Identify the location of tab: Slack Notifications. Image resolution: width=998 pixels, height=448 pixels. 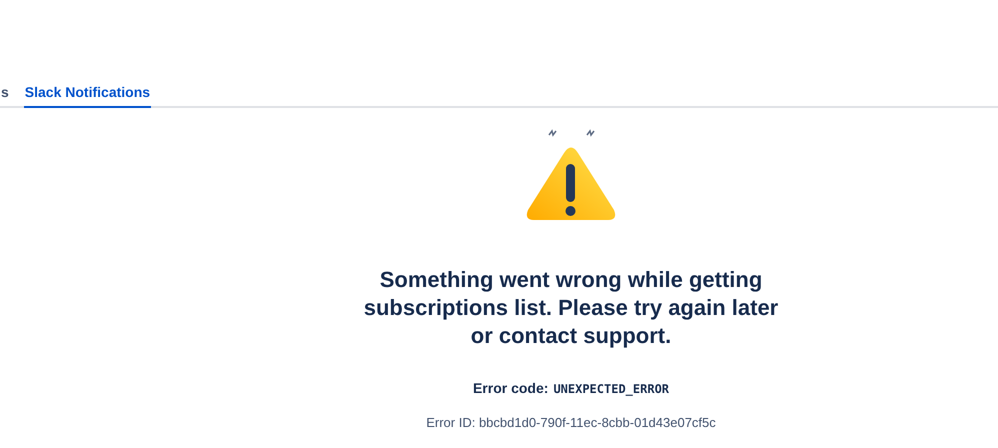
(88, 93).